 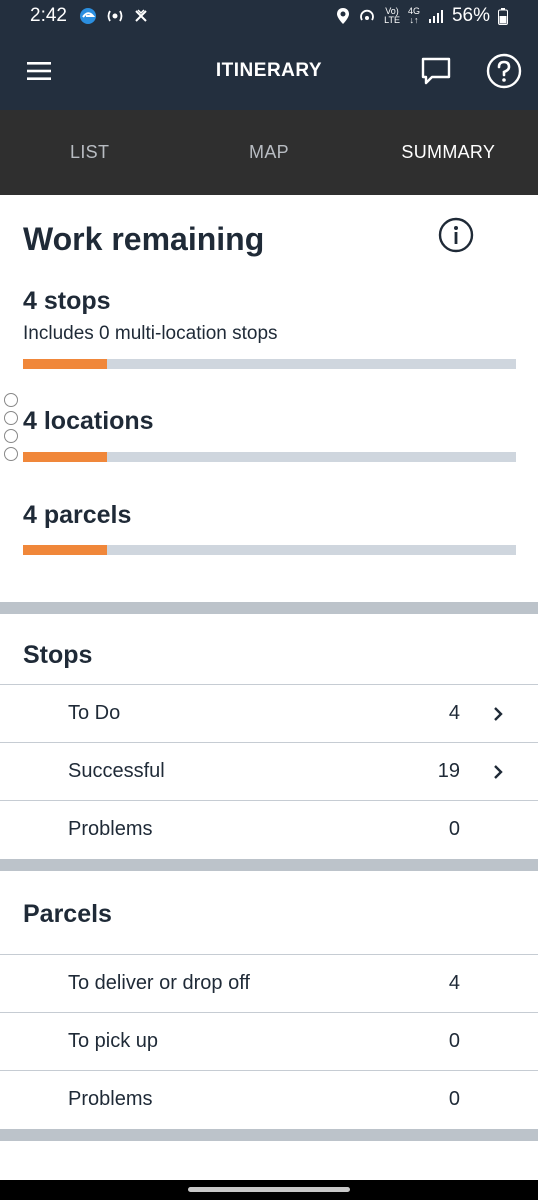 What do you see at coordinates (89, 152) in the screenshot?
I see `tab-list: LIST` at bounding box center [89, 152].